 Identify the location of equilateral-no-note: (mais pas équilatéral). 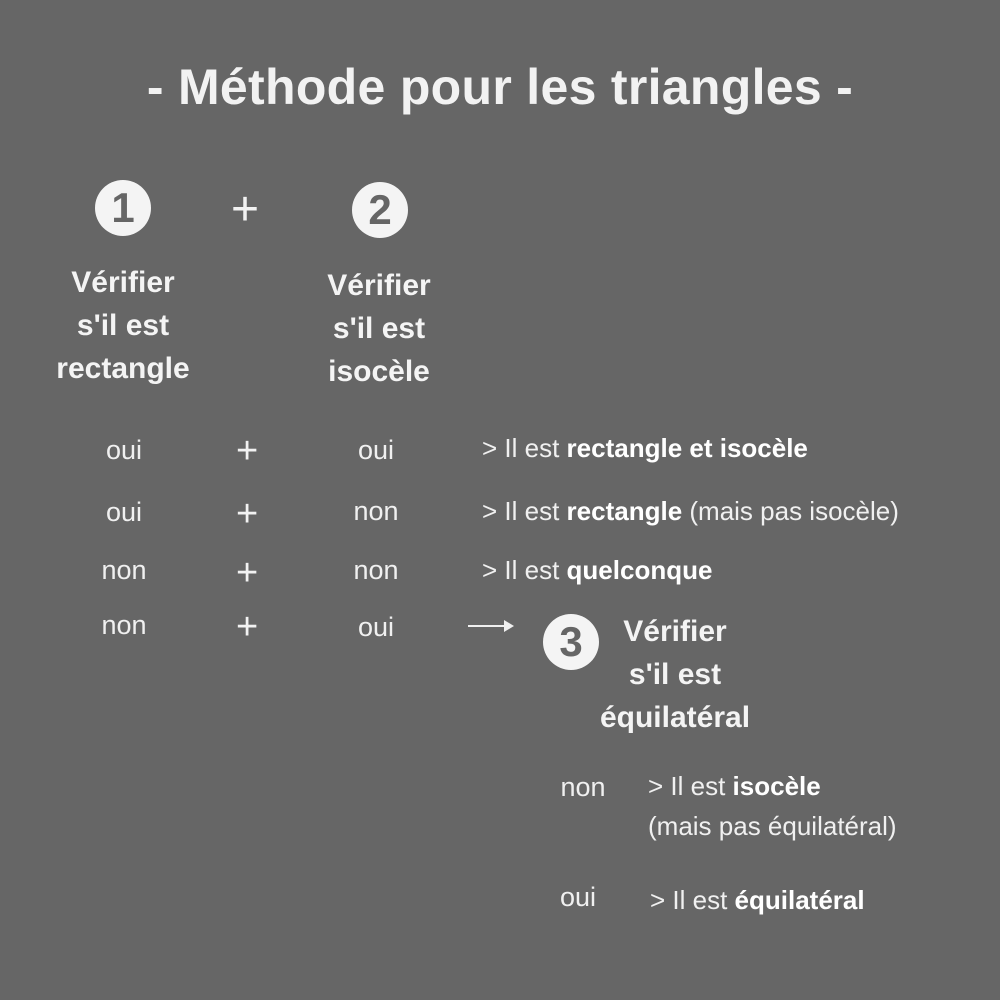
(772, 826).